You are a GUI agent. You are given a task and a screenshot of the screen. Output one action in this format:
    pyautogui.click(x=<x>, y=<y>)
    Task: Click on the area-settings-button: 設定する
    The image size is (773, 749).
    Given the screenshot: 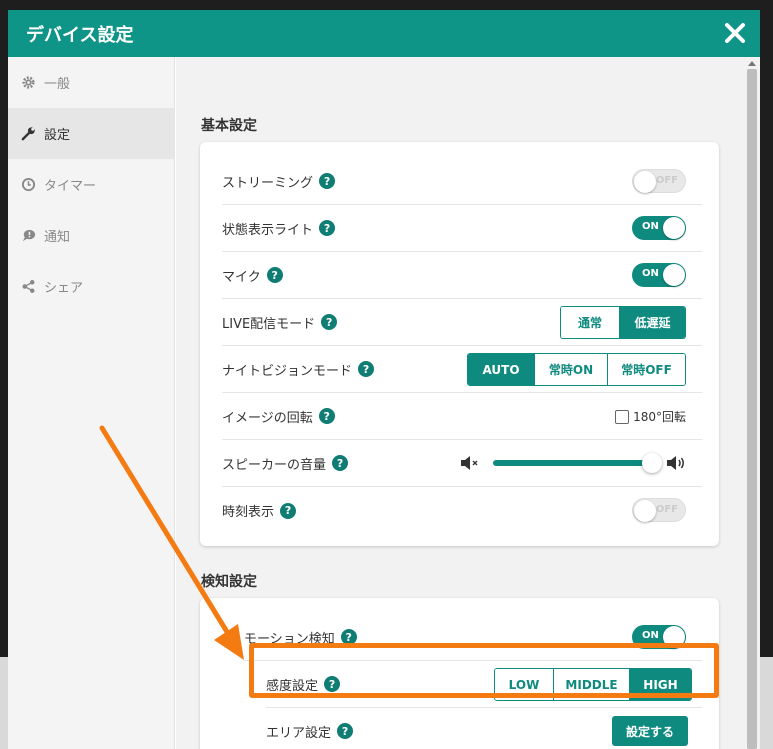 What is the action you would take?
    pyautogui.click(x=650, y=731)
    